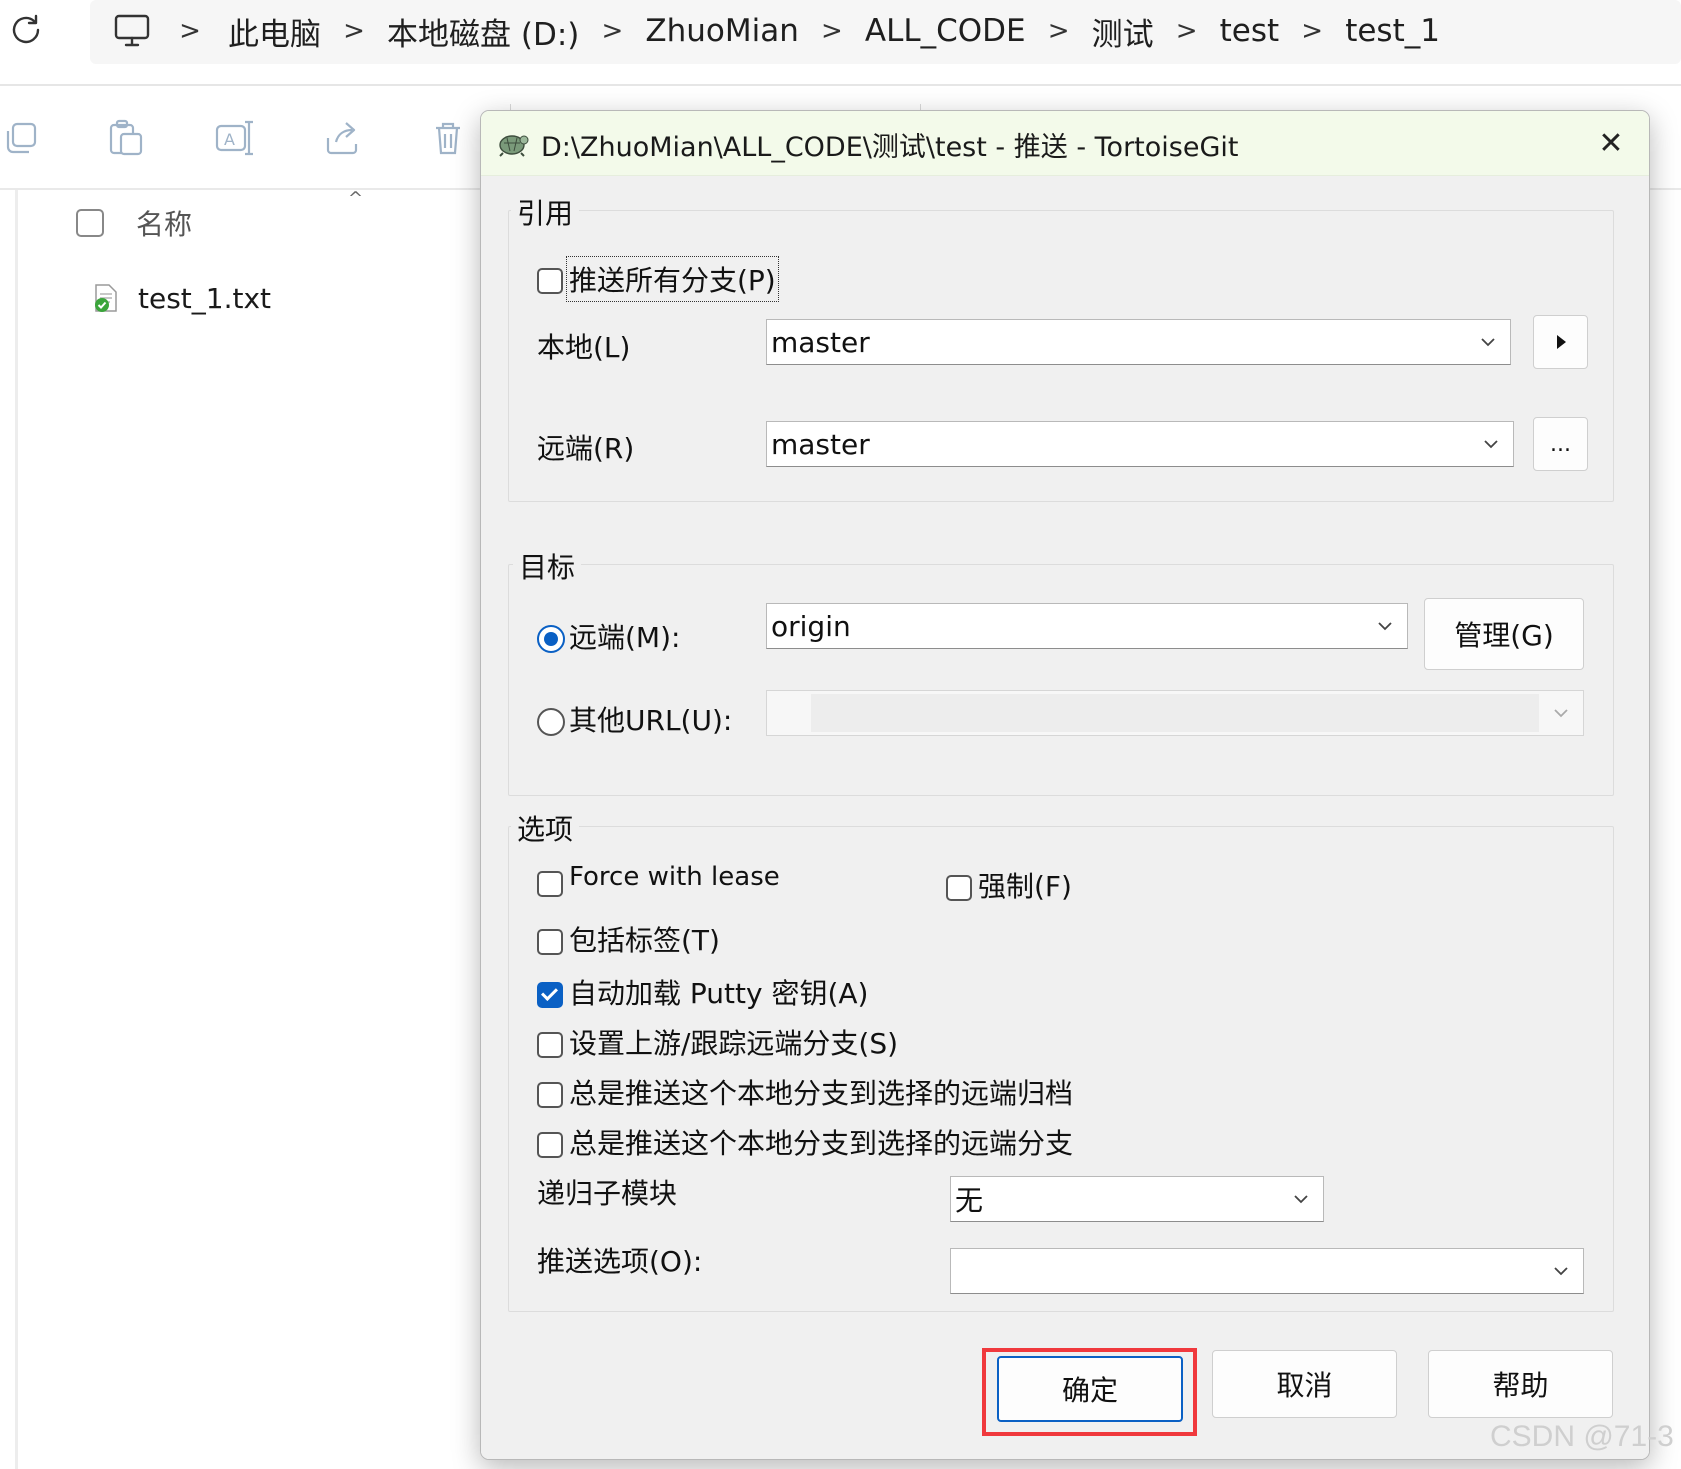 This screenshot has width=1681, height=1469. What do you see at coordinates (811, 626) in the screenshot?
I see `remote-target-value: origin` at bounding box center [811, 626].